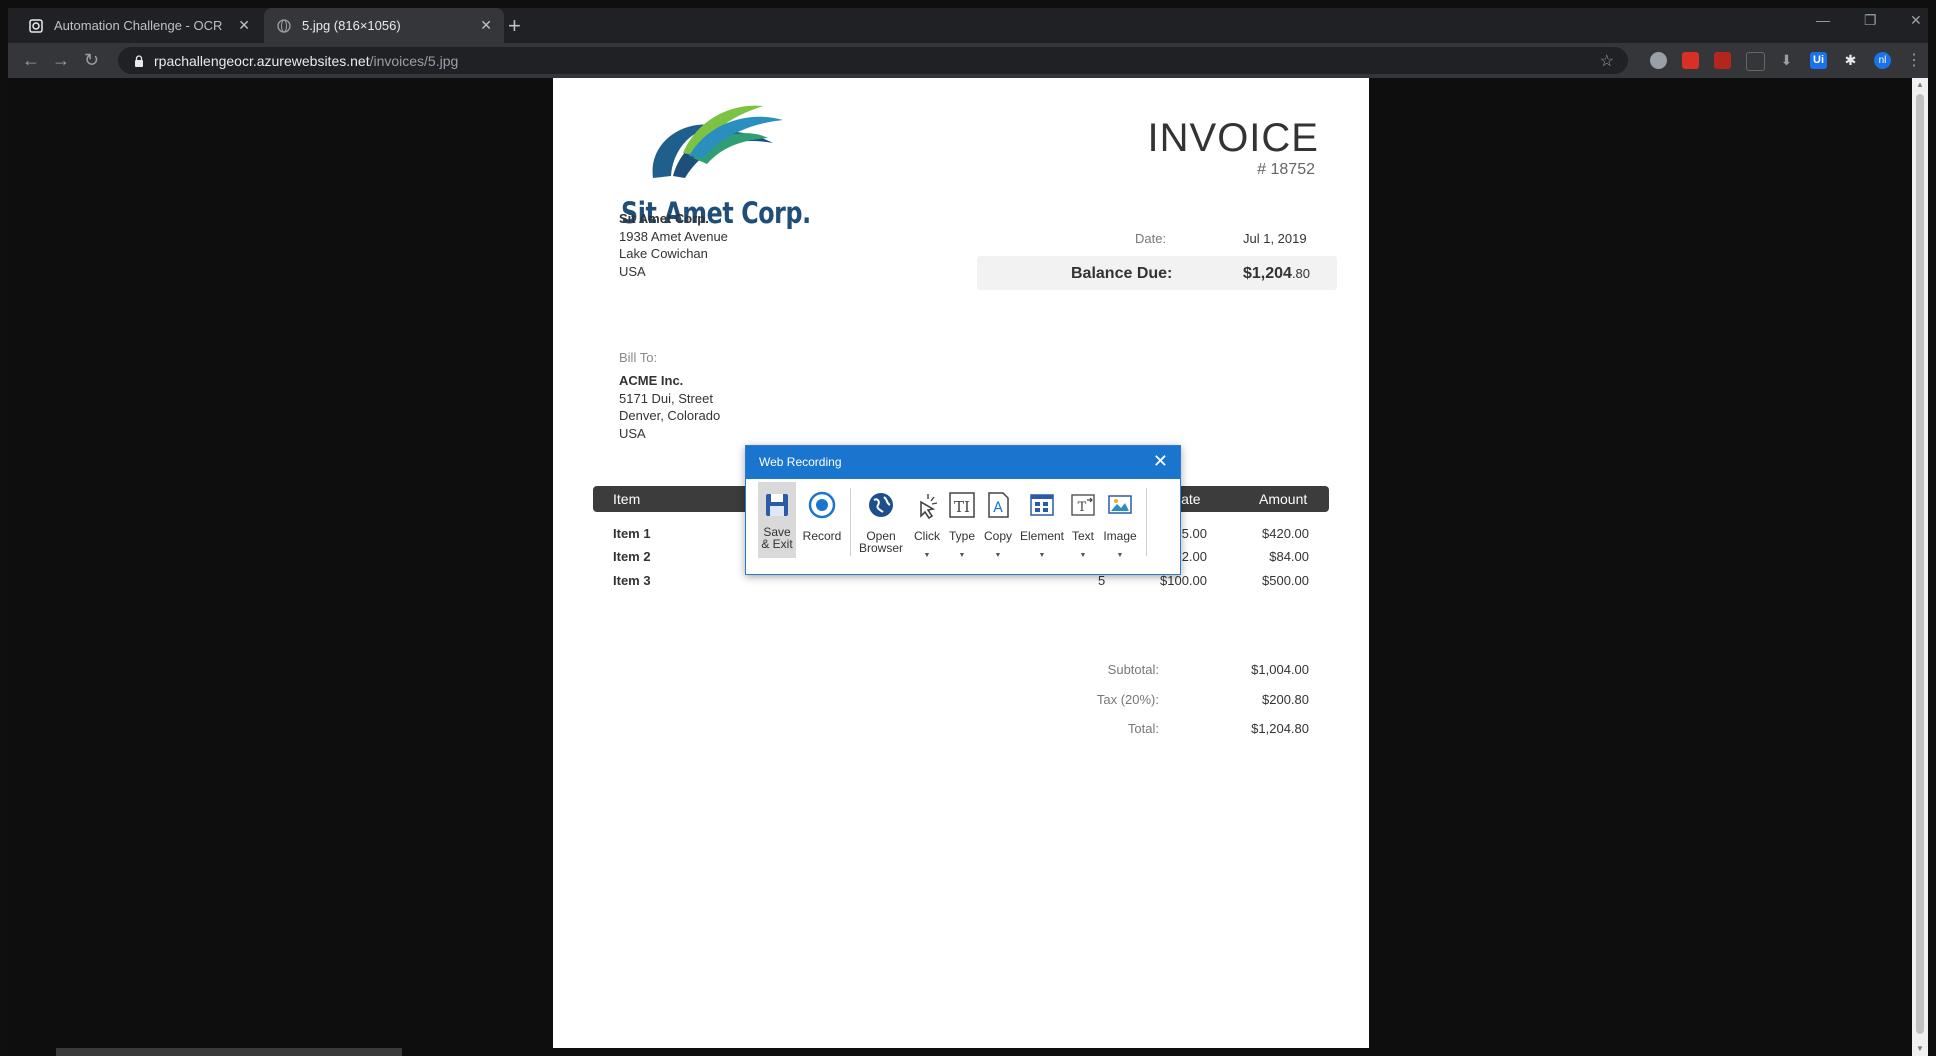 The height and width of the screenshot is (1056, 1936). Describe the element at coordinates (1920, 84) in the screenshot. I see `scroll-up-icon: ▲` at that location.